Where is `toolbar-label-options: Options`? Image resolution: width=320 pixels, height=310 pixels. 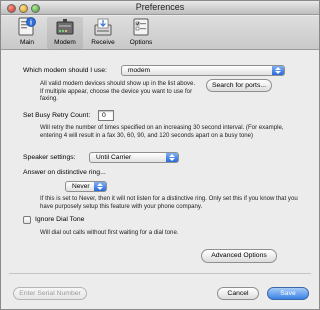 toolbar-label-options: Options is located at coordinates (141, 42).